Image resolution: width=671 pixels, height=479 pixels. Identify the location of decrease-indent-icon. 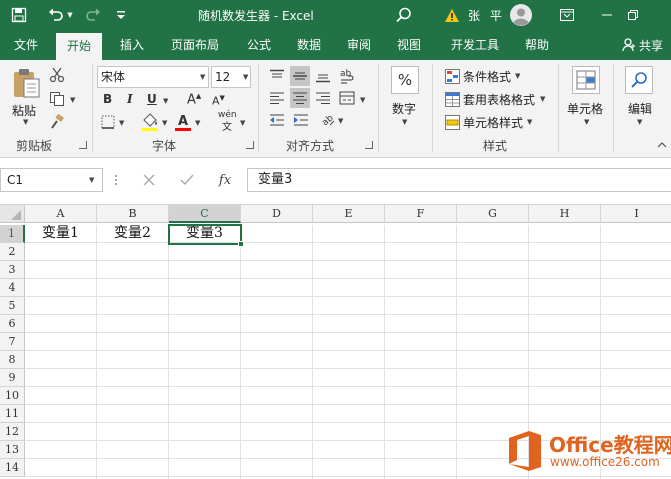
(277, 120).